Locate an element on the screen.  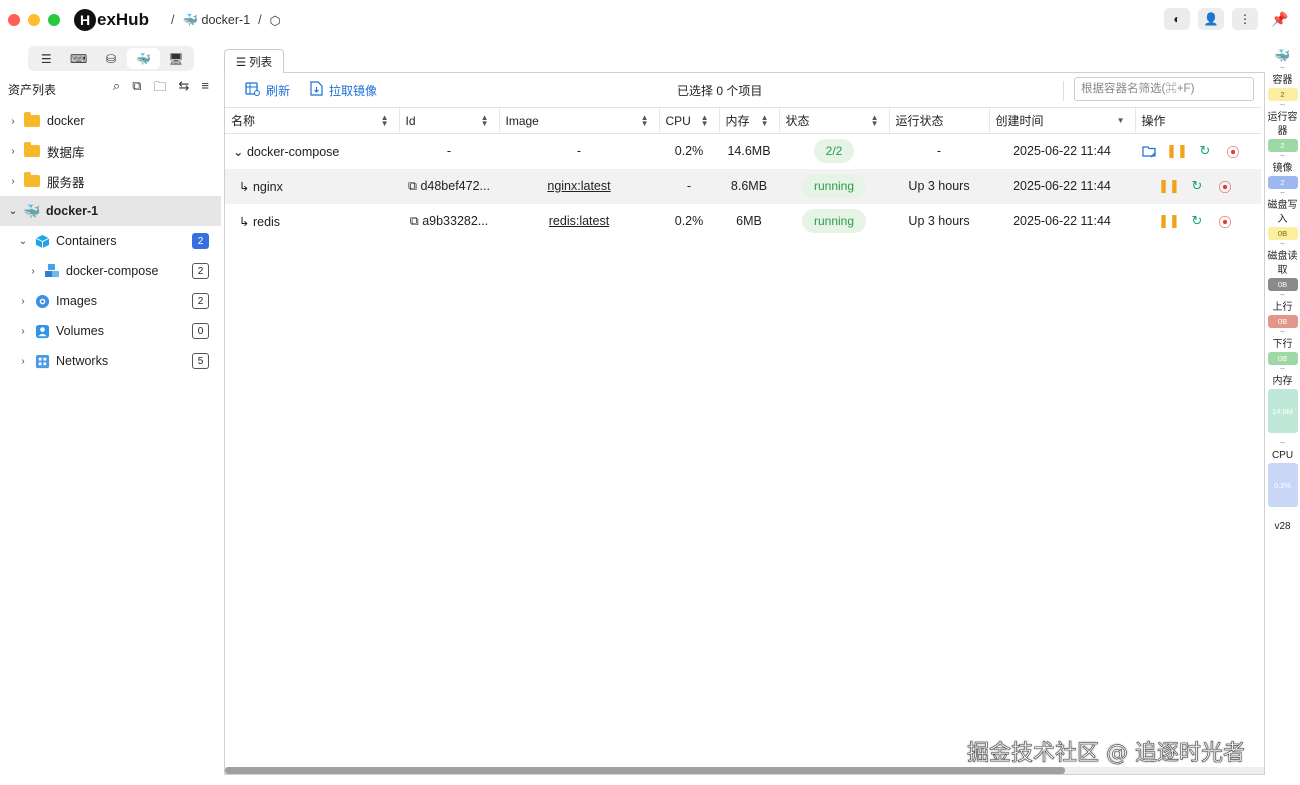
cell-name: ⌄ docker-compose is located at coordinates (312, 151).